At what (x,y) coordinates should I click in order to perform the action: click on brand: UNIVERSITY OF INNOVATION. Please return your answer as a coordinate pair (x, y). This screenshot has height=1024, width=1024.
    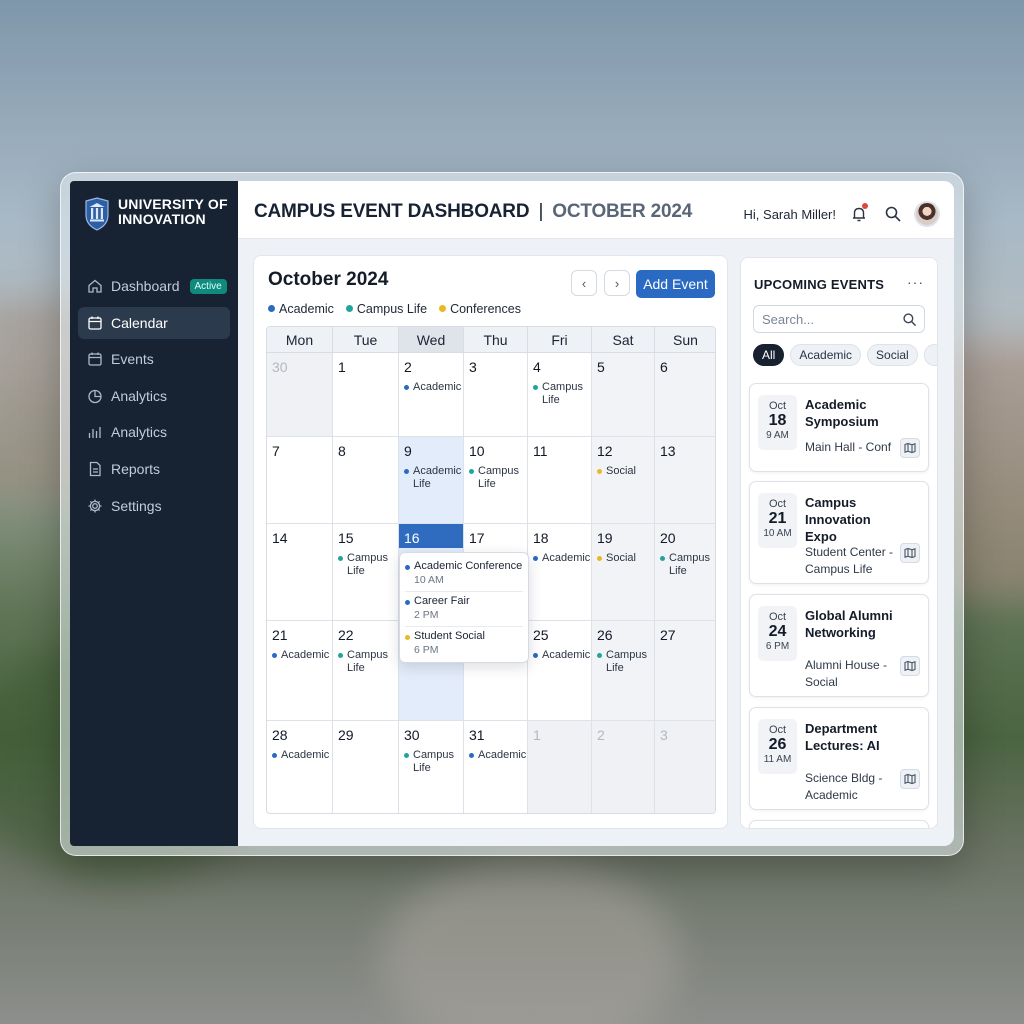
    Looking at the image, I should click on (156, 214).